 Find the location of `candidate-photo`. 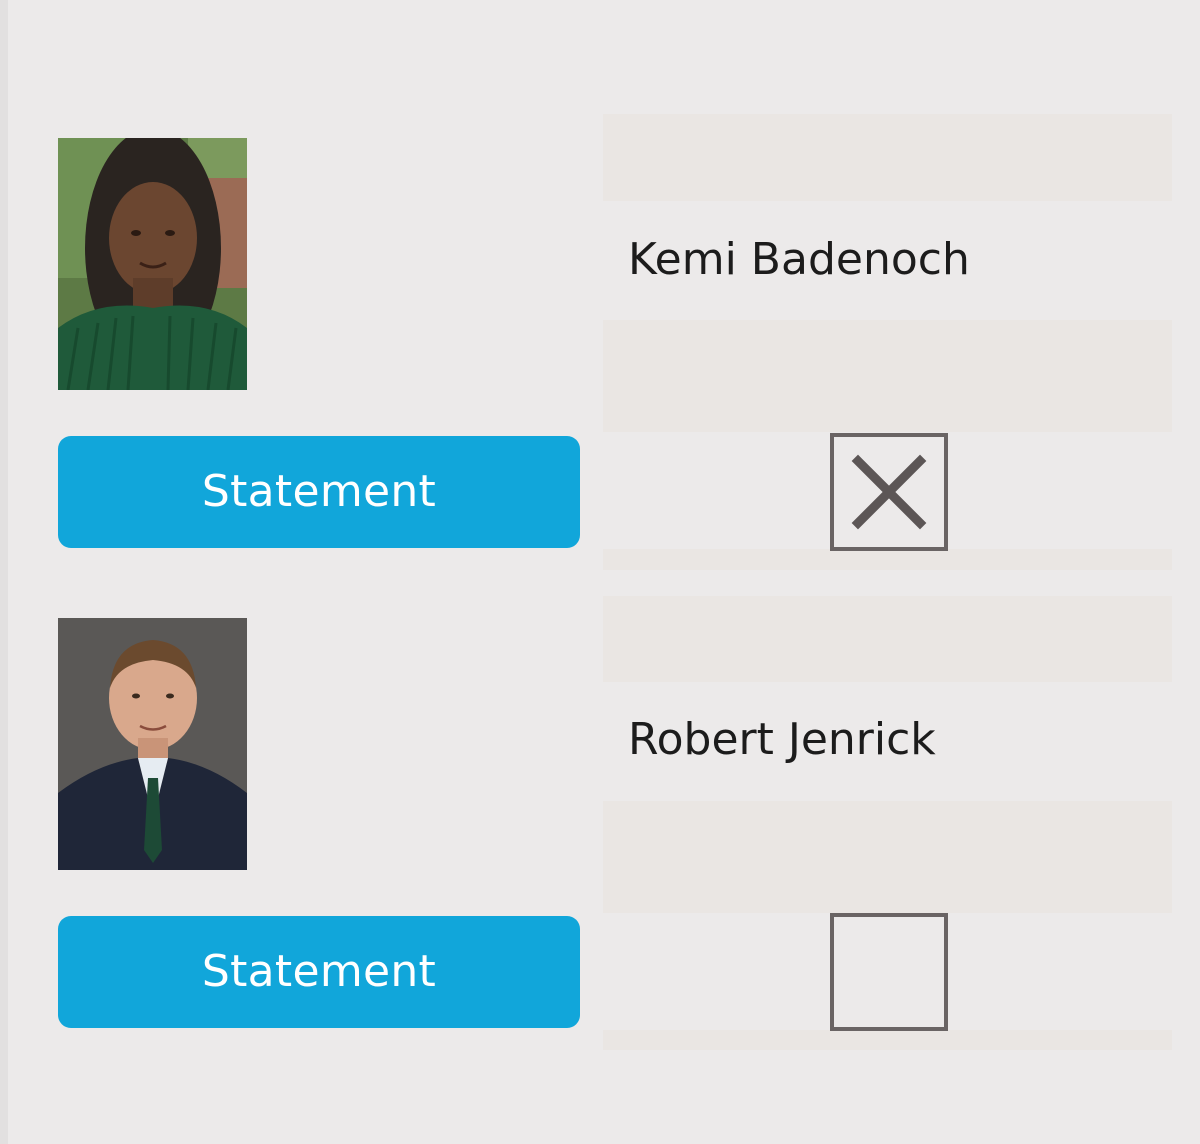

candidate-photo is located at coordinates (152, 744).